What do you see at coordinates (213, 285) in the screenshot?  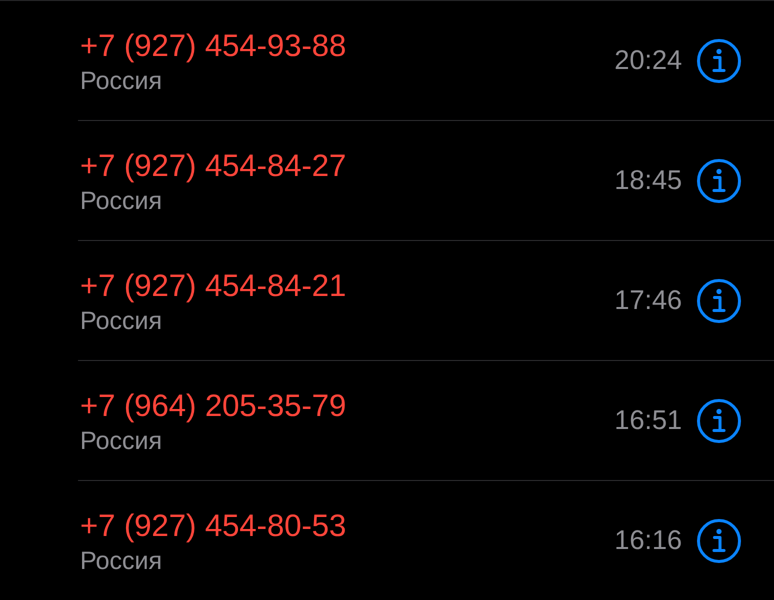 I see `phone-number: +7 (927) 454-84-21` at bounding box center [213, 285].